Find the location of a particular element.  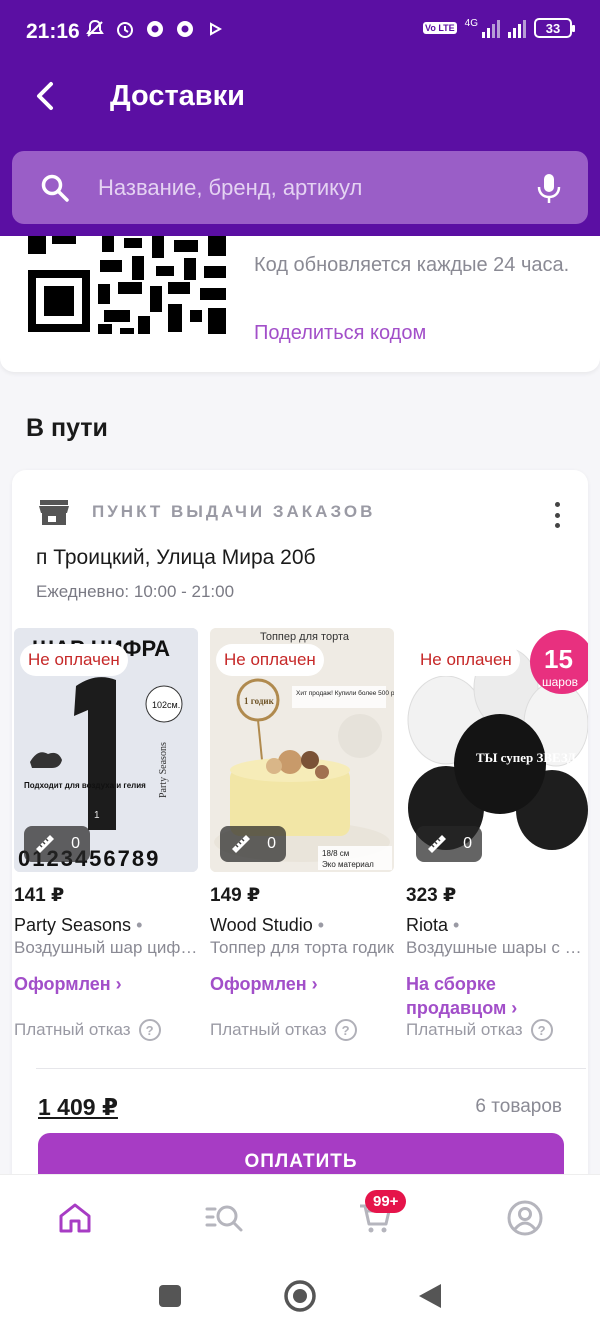

more-options-button is located at coordinates (557, 515).